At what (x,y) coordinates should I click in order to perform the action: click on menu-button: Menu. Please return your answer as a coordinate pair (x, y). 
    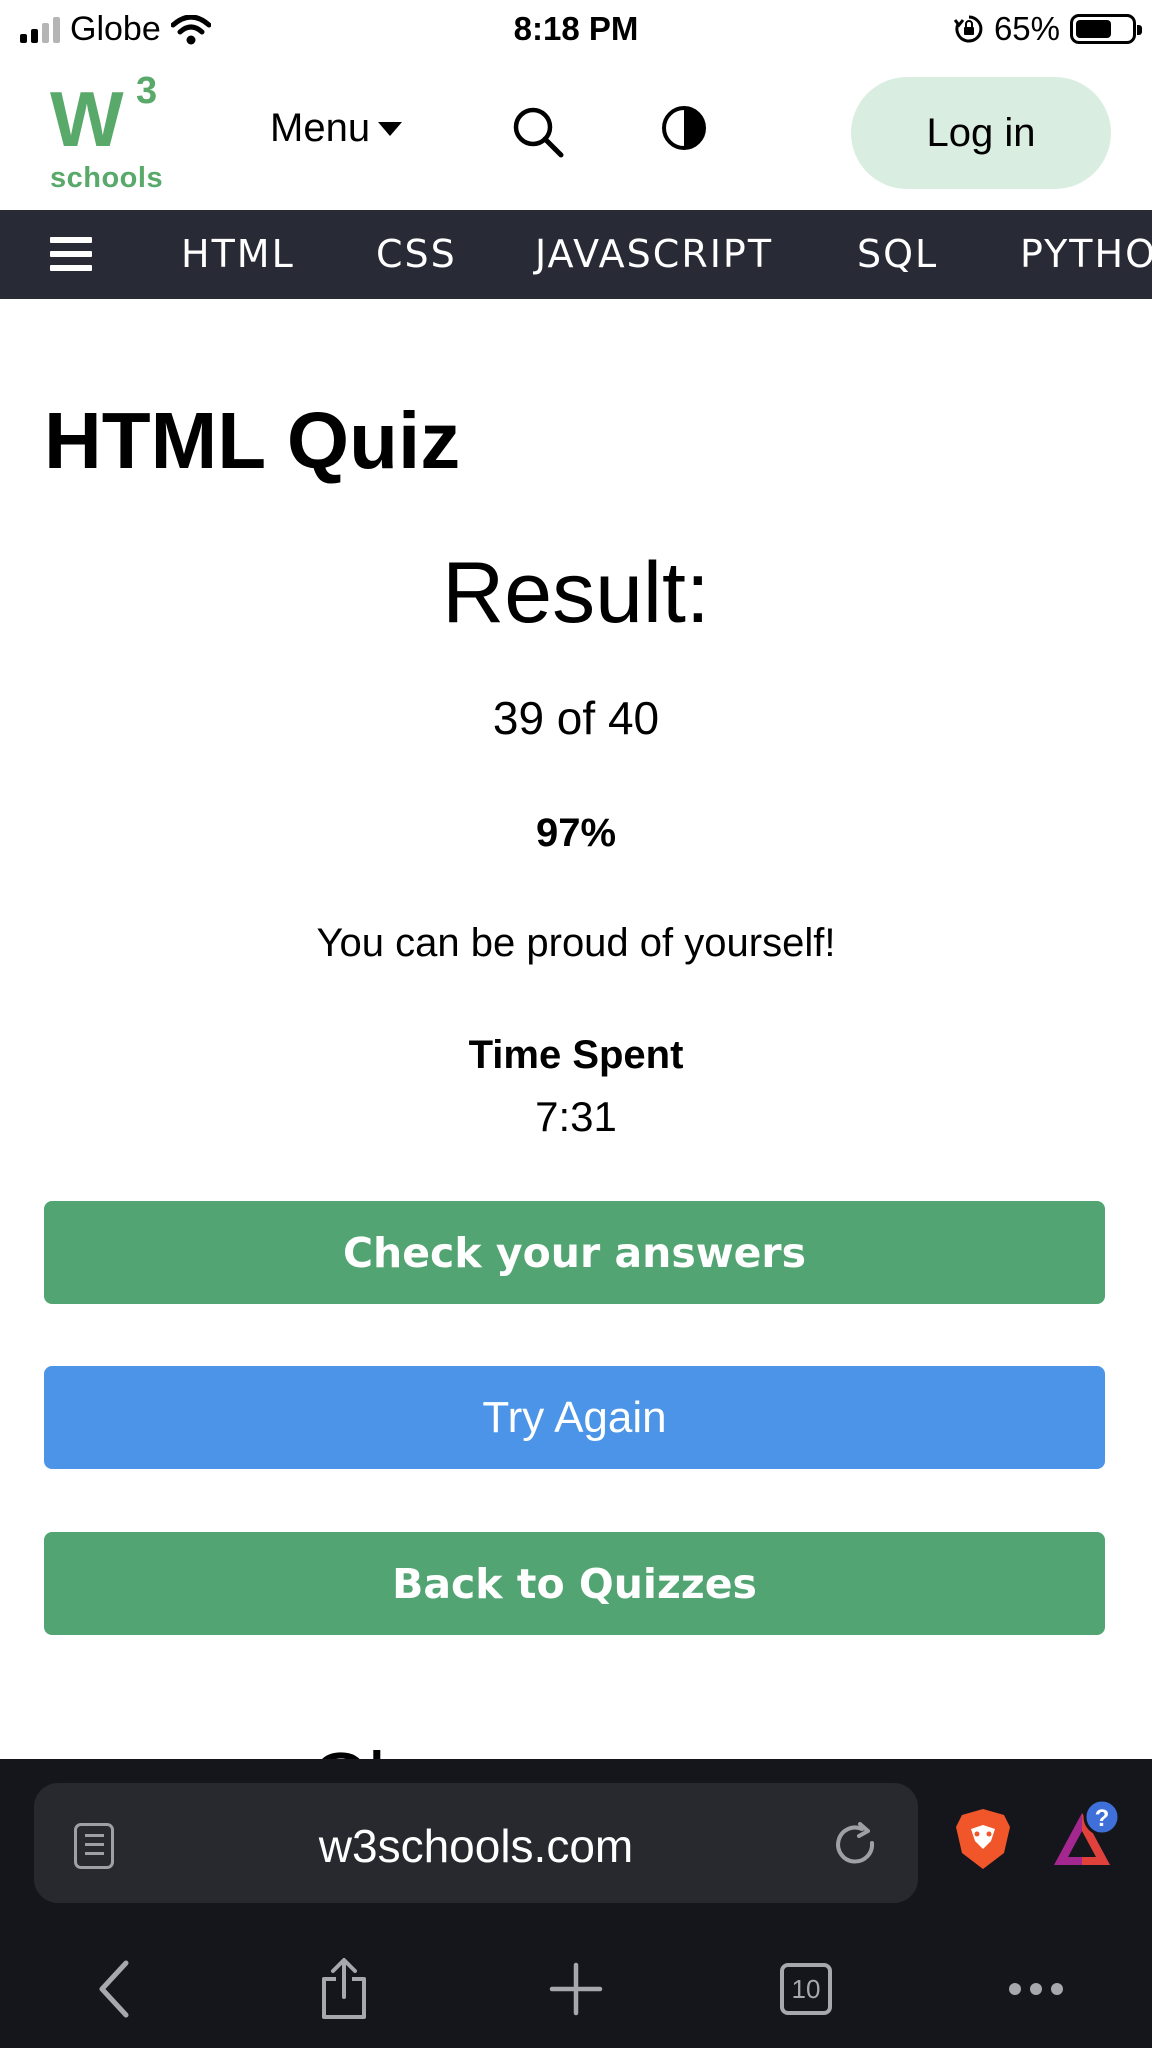
    Looking at the image, I should click on (336, 128).